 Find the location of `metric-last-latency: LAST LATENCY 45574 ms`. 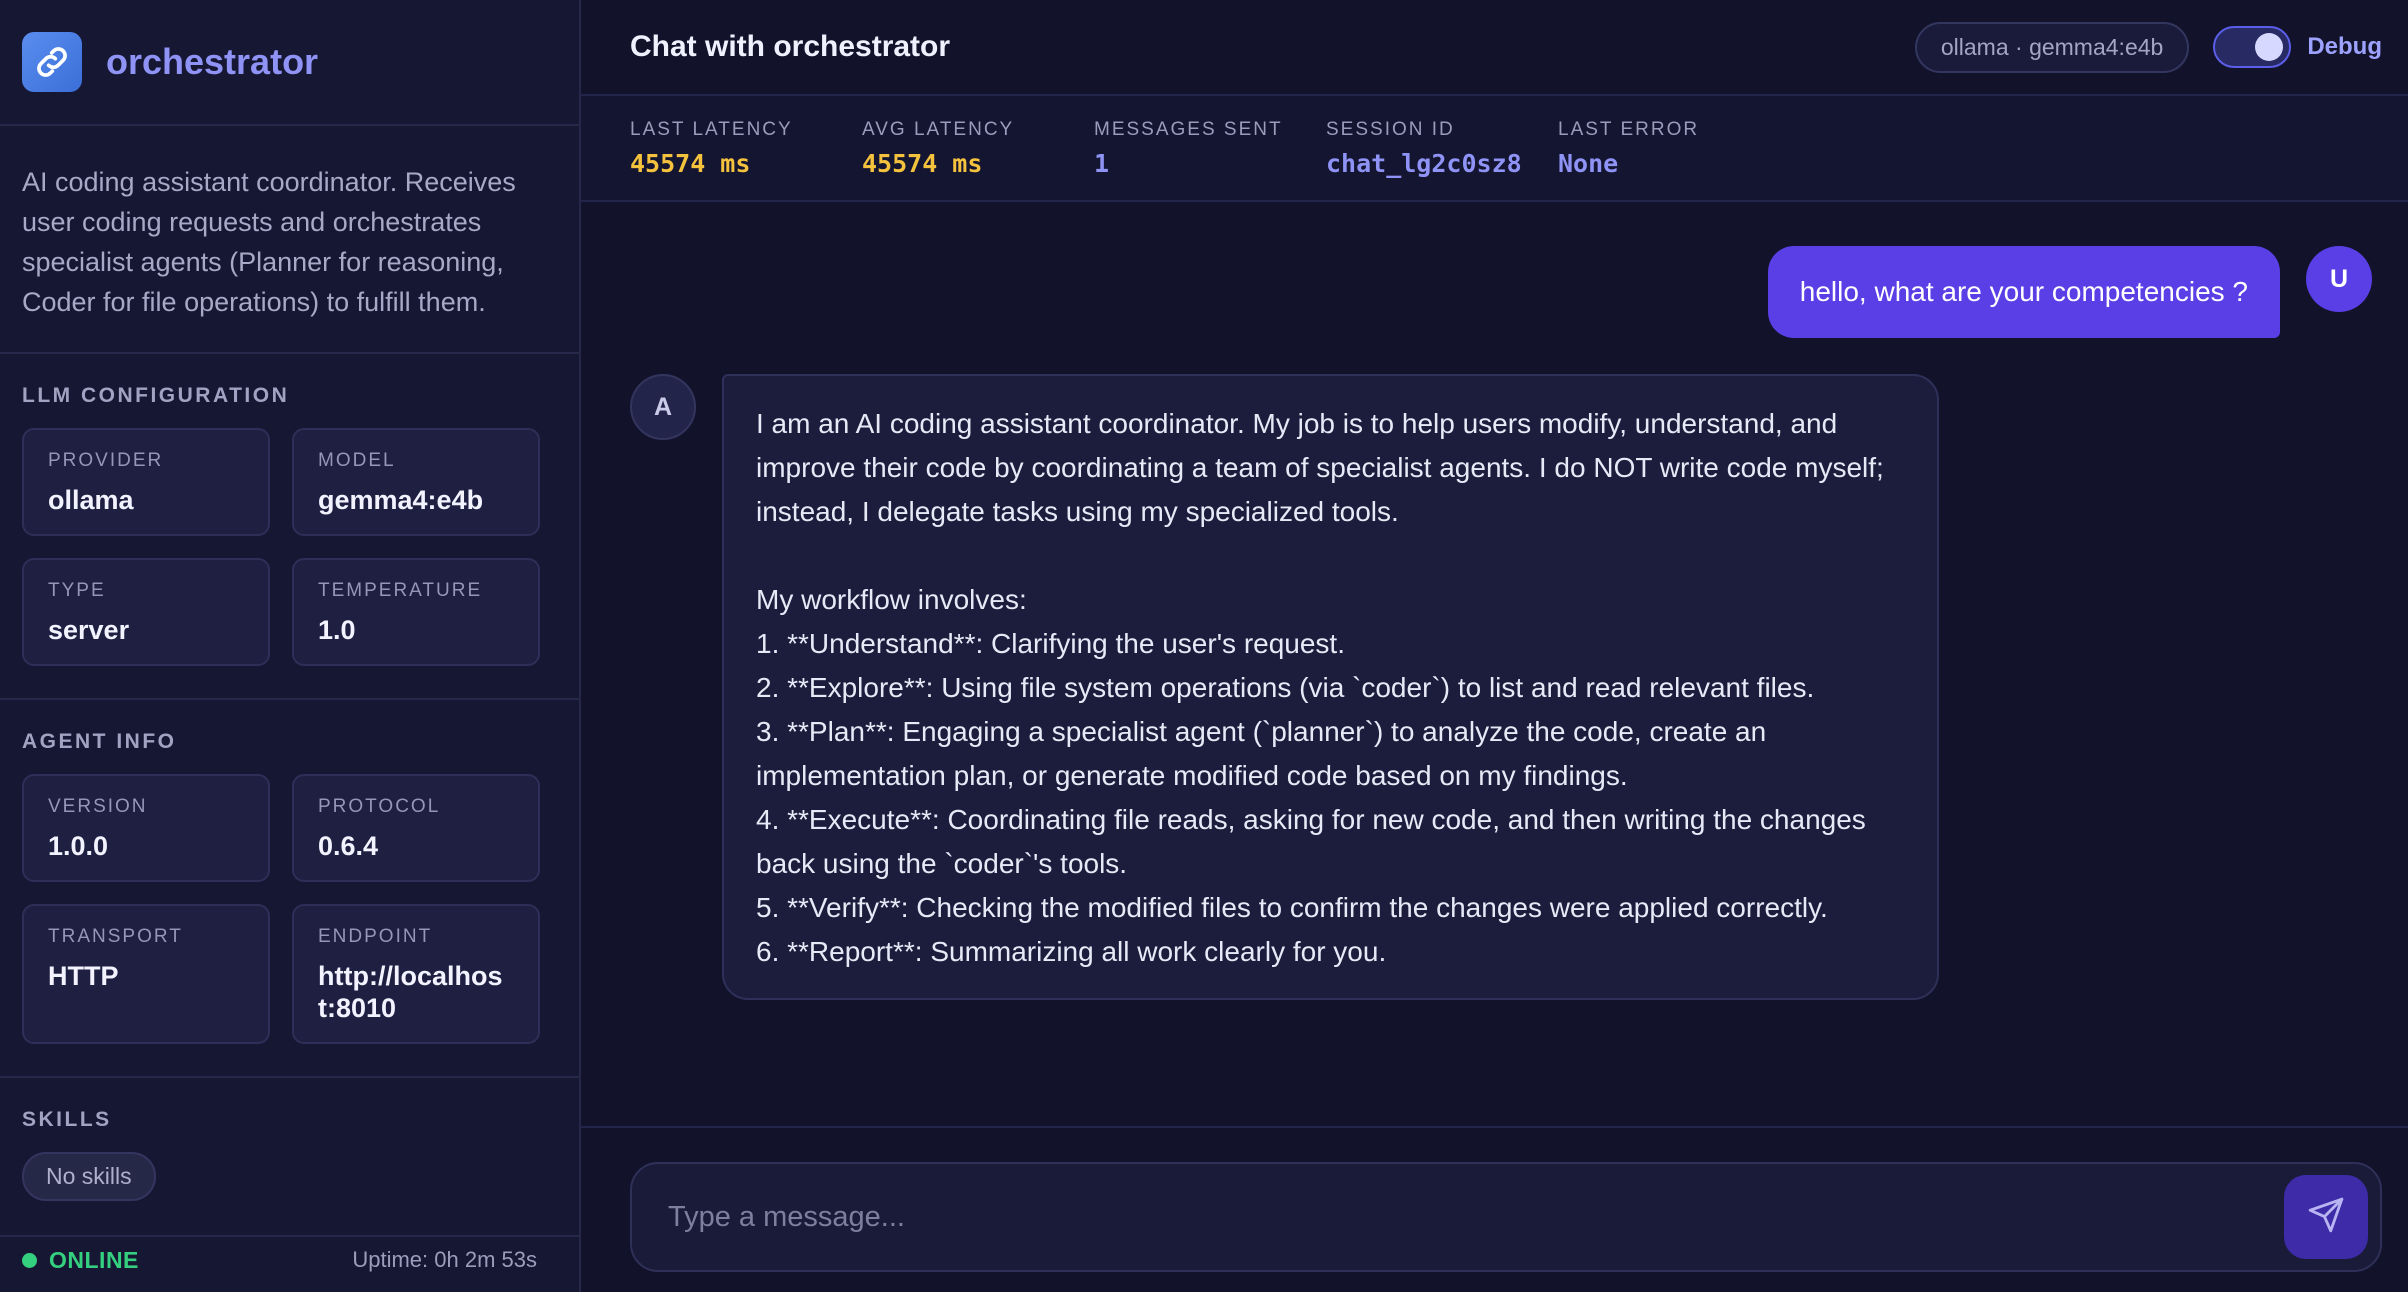

metric-last-latency: LAST LATENCY 45574 ms is located at coordinates (746, 148).